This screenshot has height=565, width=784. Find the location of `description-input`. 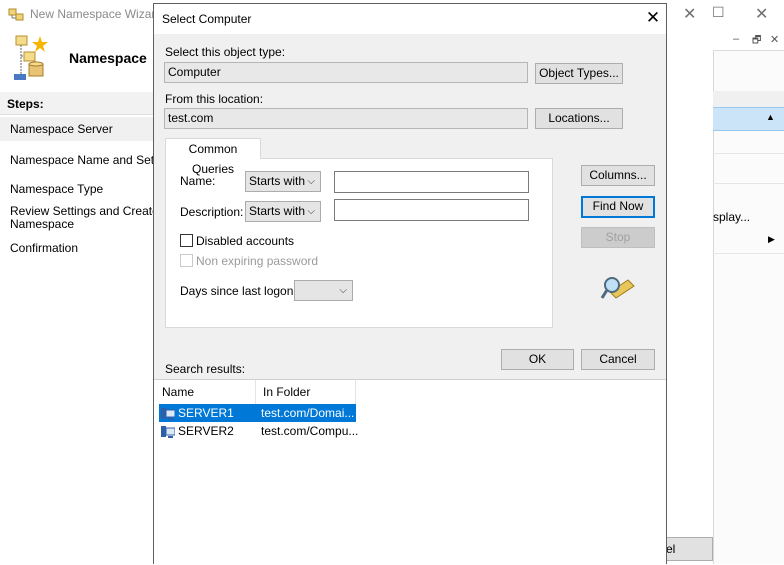

description-input is located at coordinates (431, 210).